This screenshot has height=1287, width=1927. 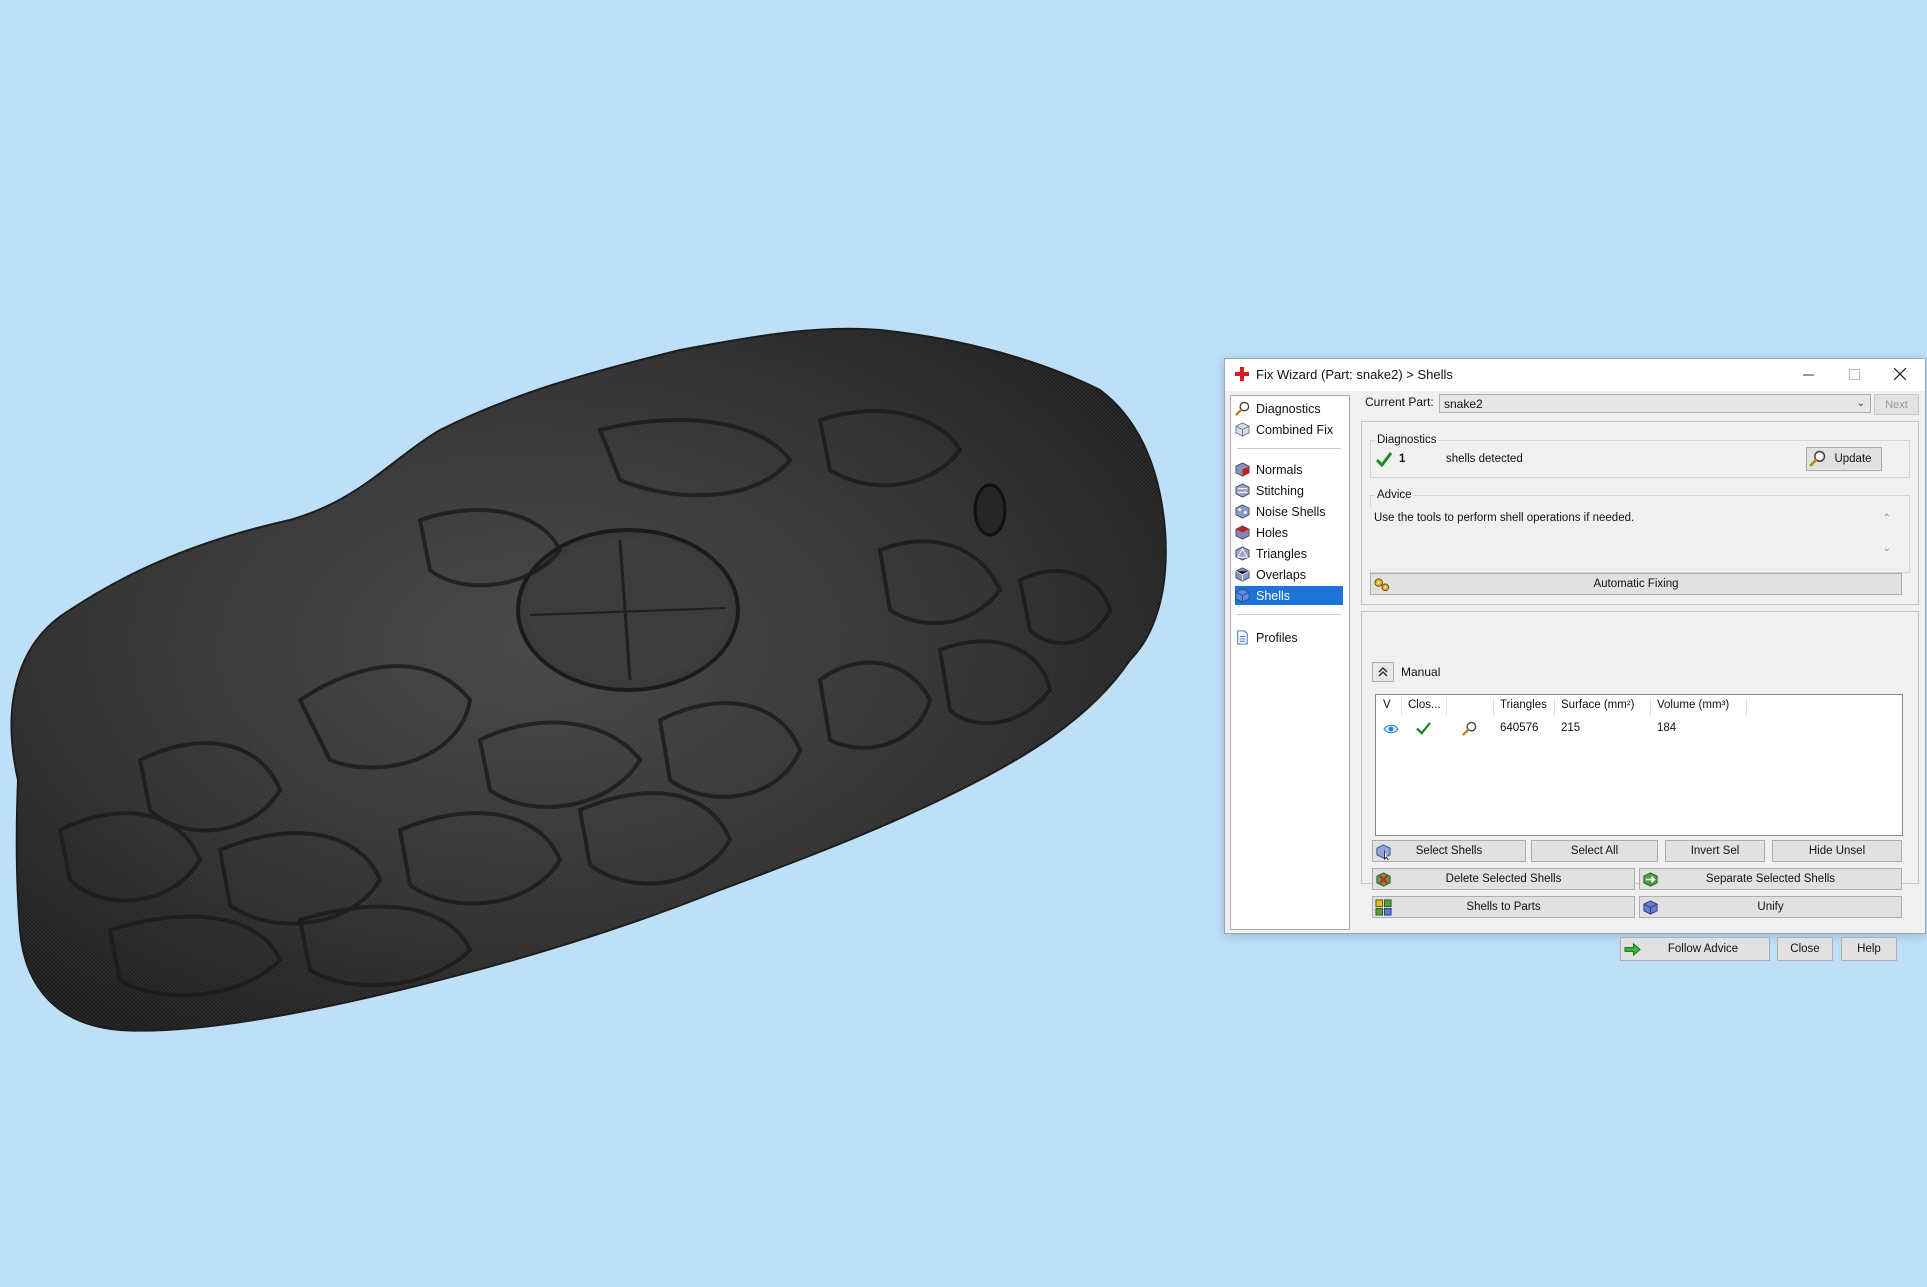 I want to click on follow-advice-label: Follow Advice, so click(x=1703, y=949).